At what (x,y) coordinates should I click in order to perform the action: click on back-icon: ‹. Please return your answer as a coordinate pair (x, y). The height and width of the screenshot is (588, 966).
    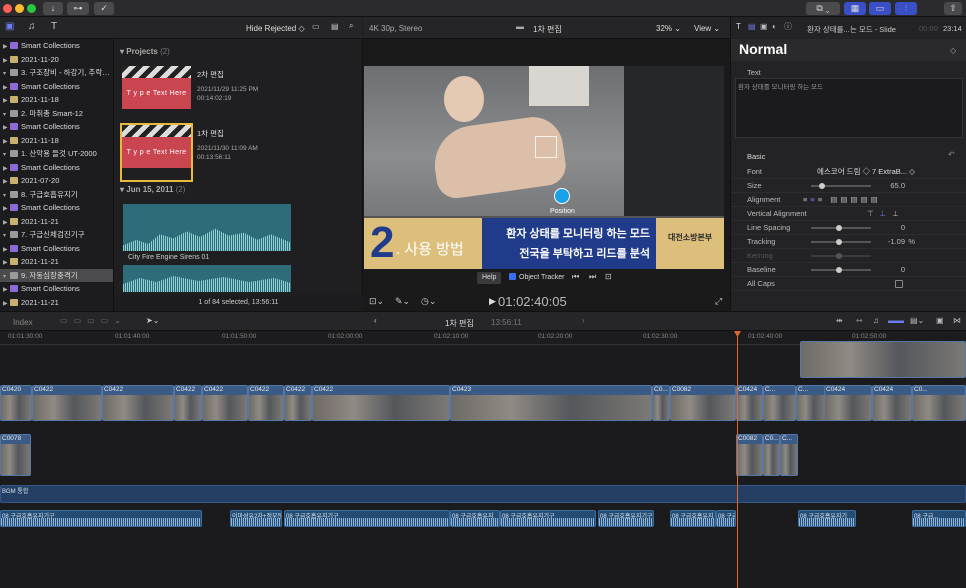
    Looking at the image, I should click on (375, 321).